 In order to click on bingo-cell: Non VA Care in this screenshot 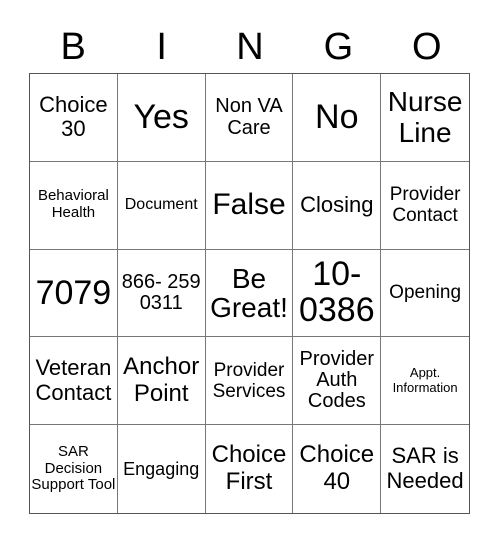, I will do `click(249, 118)`.